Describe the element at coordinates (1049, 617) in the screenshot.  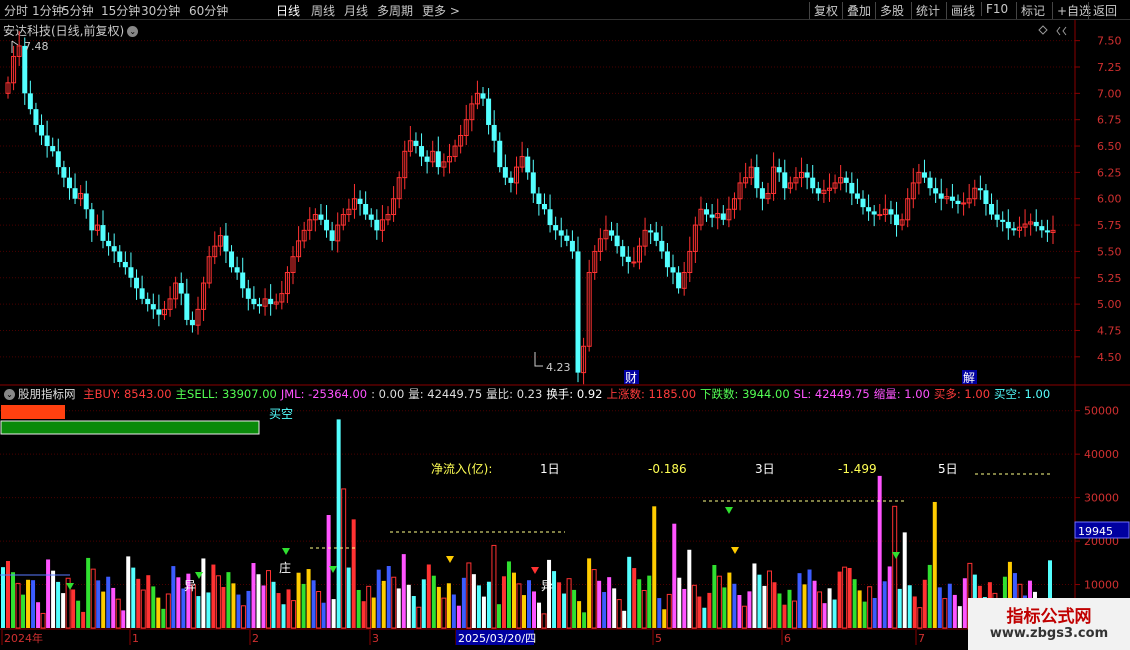
I see `watermark-title: 指标公式网` at that location.